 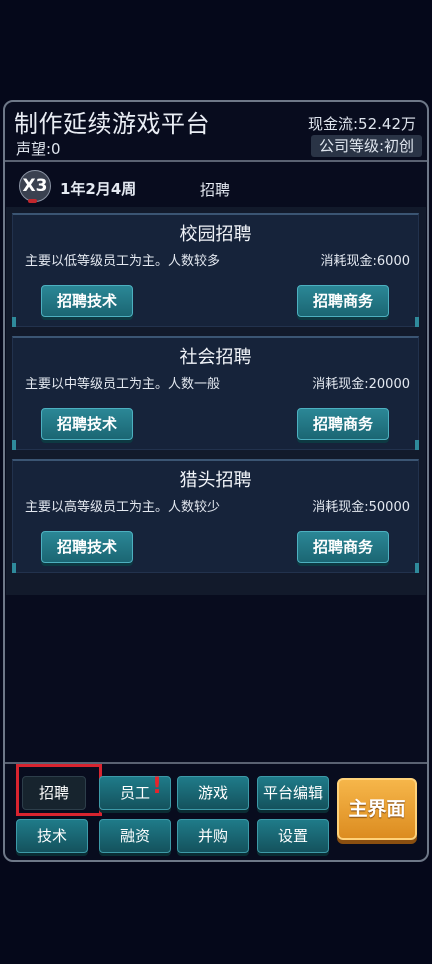 What do you see at coordinates (32, 201) in the screenshot?
I see `speed-indicator-mark` at bounding box center [32, 201].